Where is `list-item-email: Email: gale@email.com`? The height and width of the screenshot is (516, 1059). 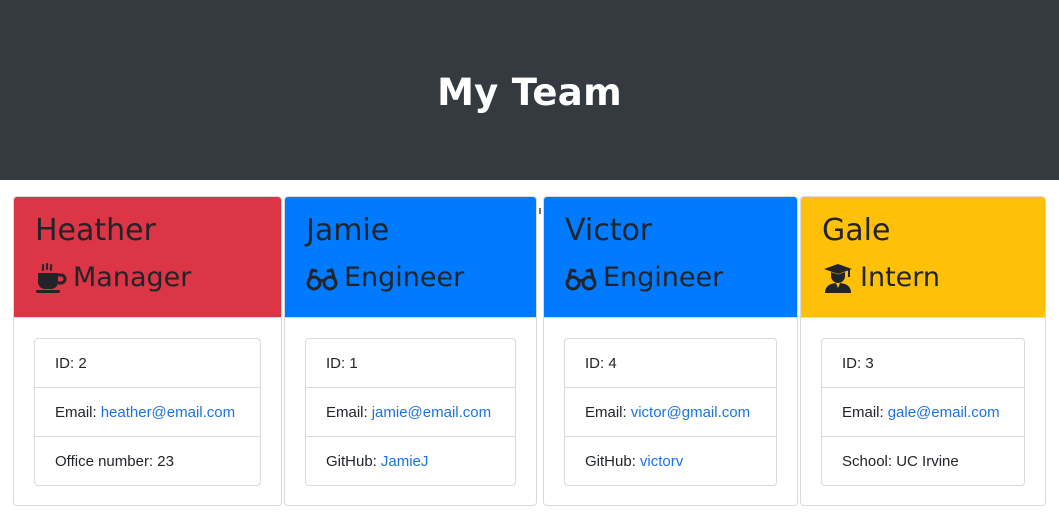 list-item-email: Email: gale@email.com is located at coordinates (923, 412).